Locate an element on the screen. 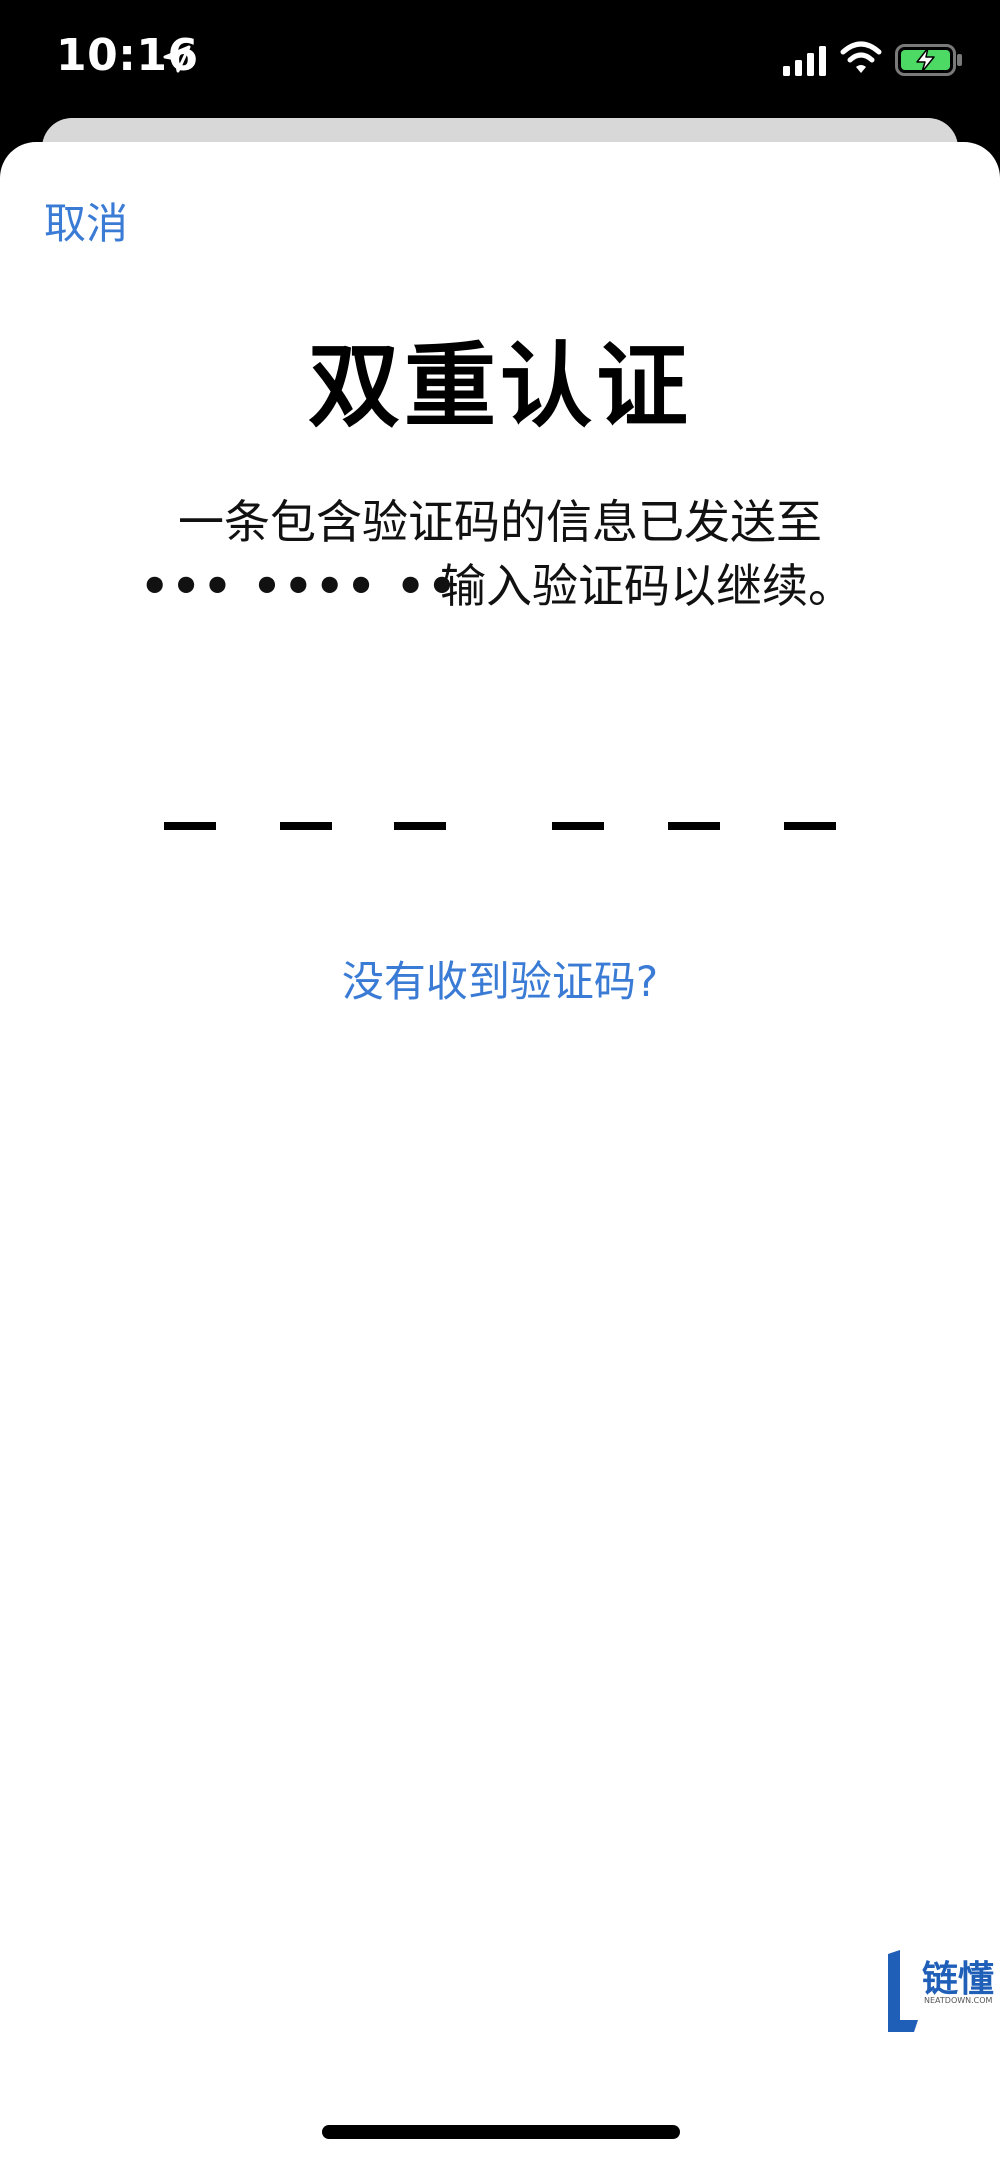  verification-code-input is located at coordinates (500, 842).